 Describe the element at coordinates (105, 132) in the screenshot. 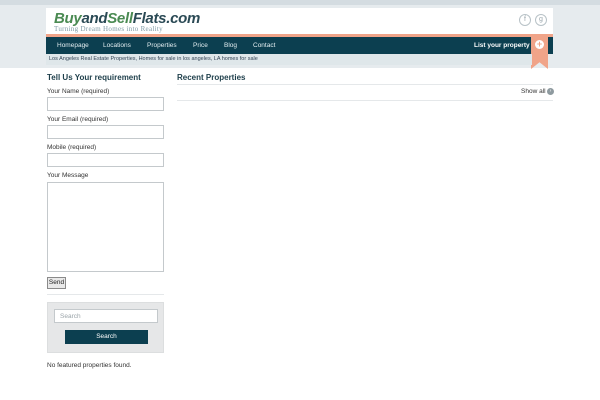

I see `email-field` at that location.